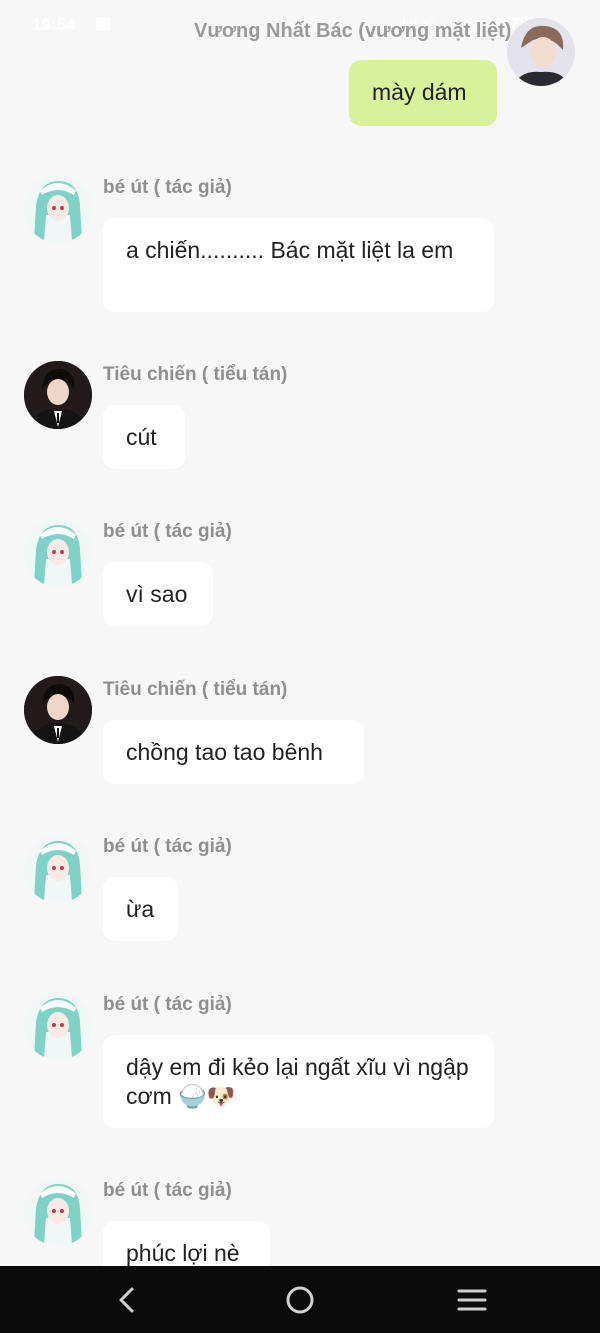 The width and height of the screenshot is (600, 1333). Describe the element at coordinates (541, 52) in the screenshot. I see `self-avatar` at that location.